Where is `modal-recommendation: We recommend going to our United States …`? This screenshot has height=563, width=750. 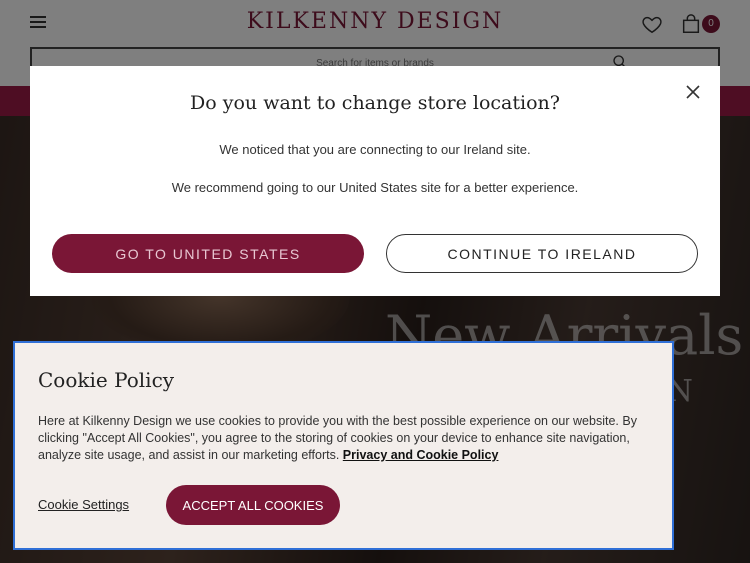
modal-recommendation: We recommend going to our United States … is located at coordinates (375, 187).